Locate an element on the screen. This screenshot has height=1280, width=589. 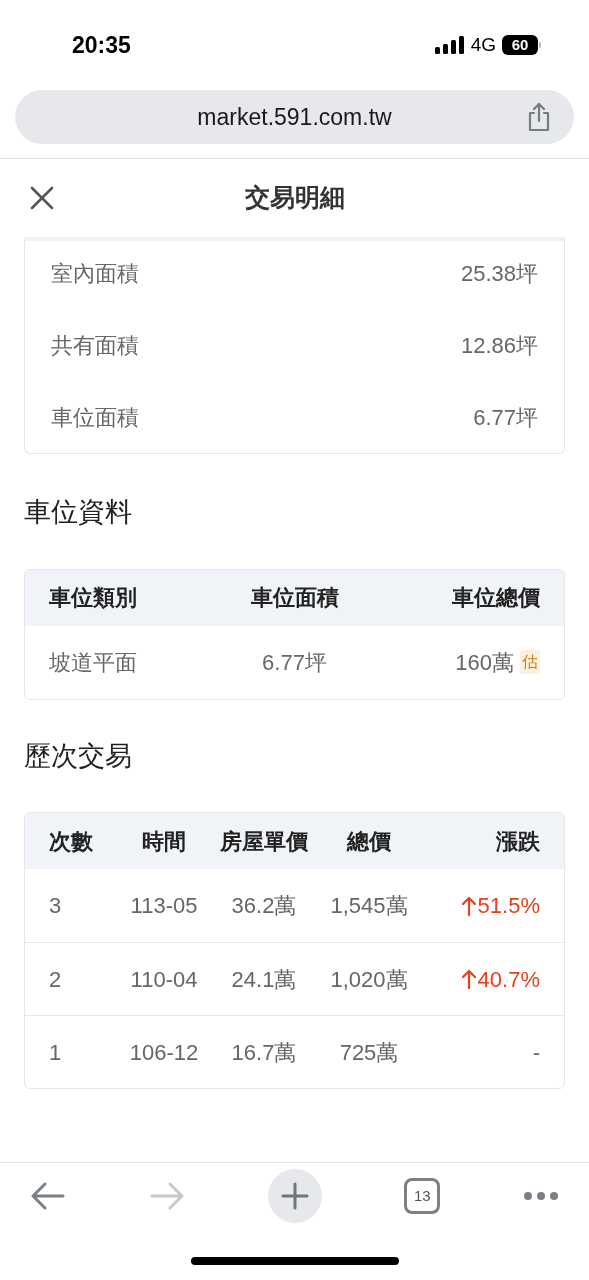
new-tab-button is located at coordinates (294, 1196).